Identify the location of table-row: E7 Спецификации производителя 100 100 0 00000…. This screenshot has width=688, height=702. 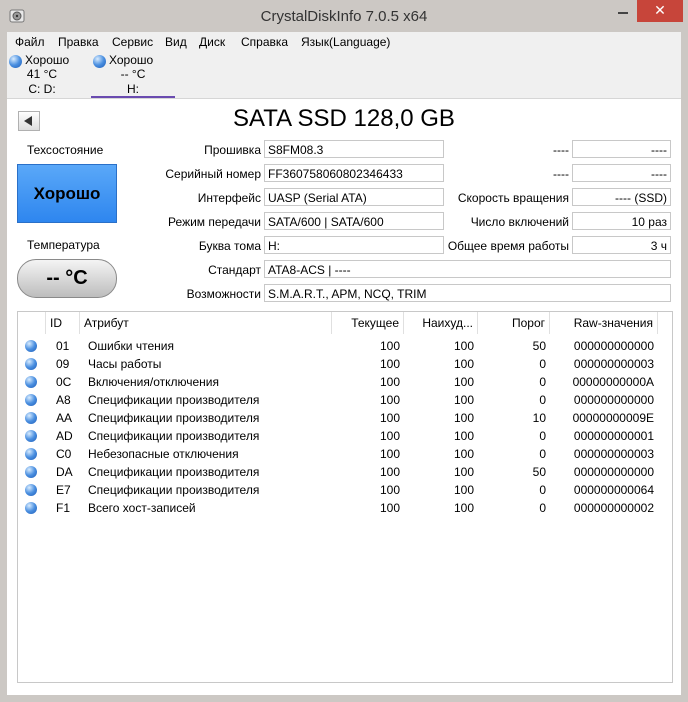
(338, 490).